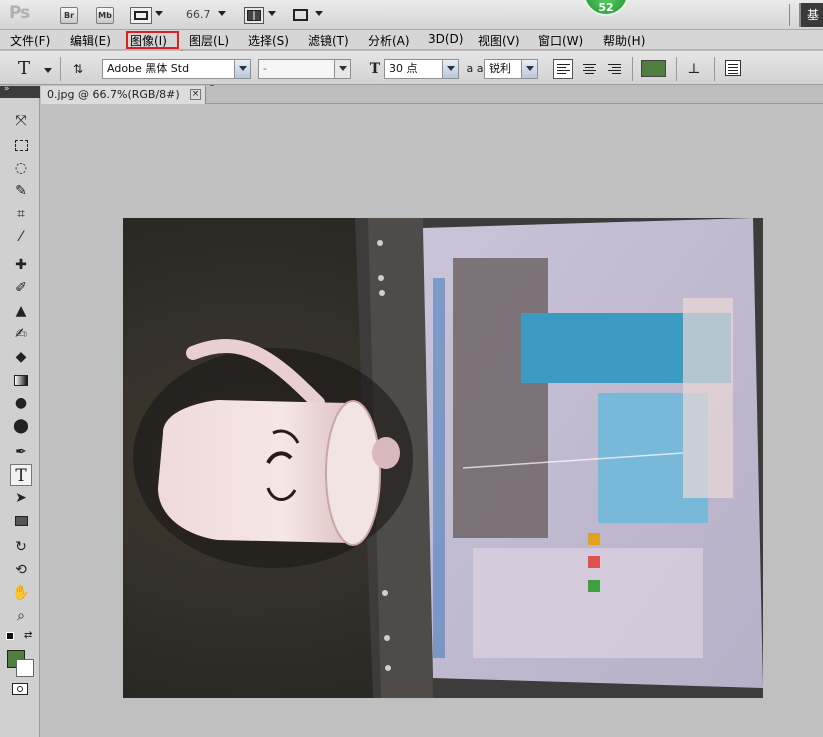  I want to click on menu-analysis: 分析(A), so click(389, 40).